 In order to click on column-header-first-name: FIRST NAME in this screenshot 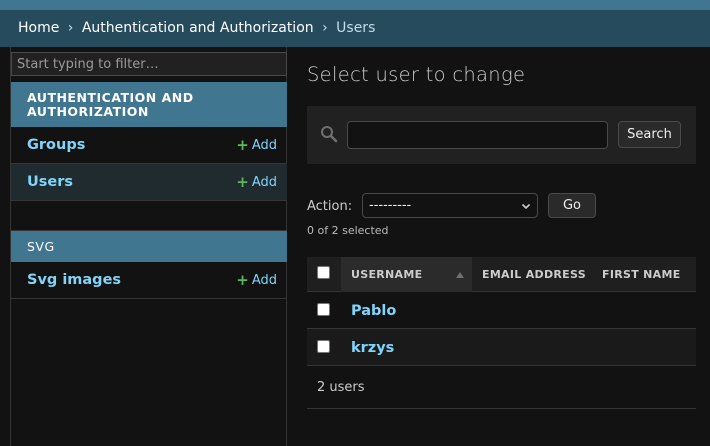, I will do `click(644, 274)`.